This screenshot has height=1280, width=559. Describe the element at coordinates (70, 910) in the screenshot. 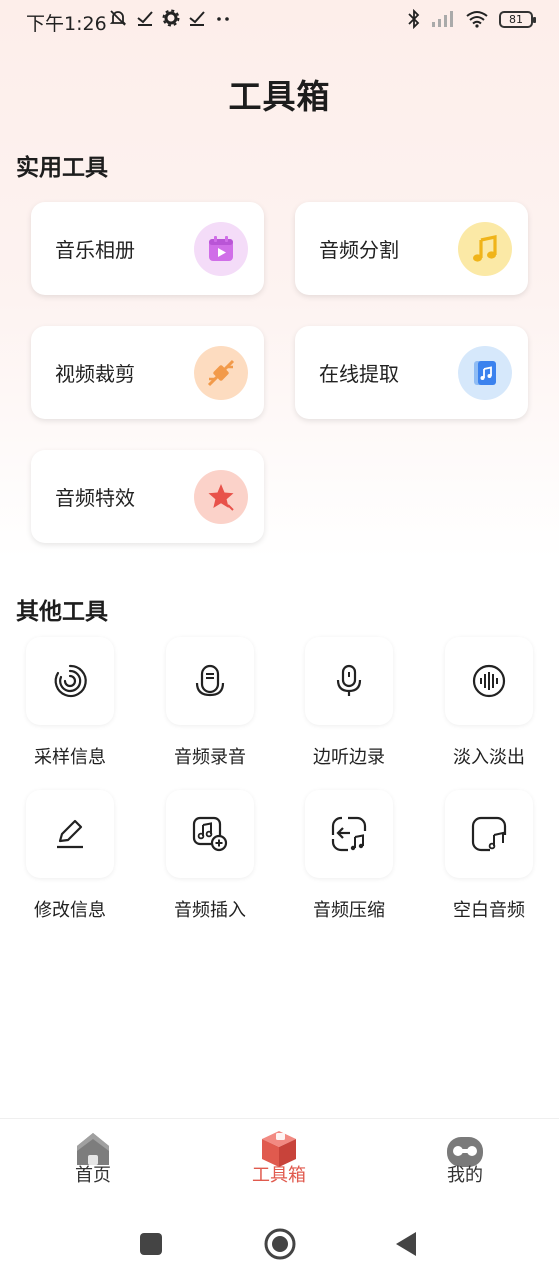

I see `tool-label: 修改信息` at that location.